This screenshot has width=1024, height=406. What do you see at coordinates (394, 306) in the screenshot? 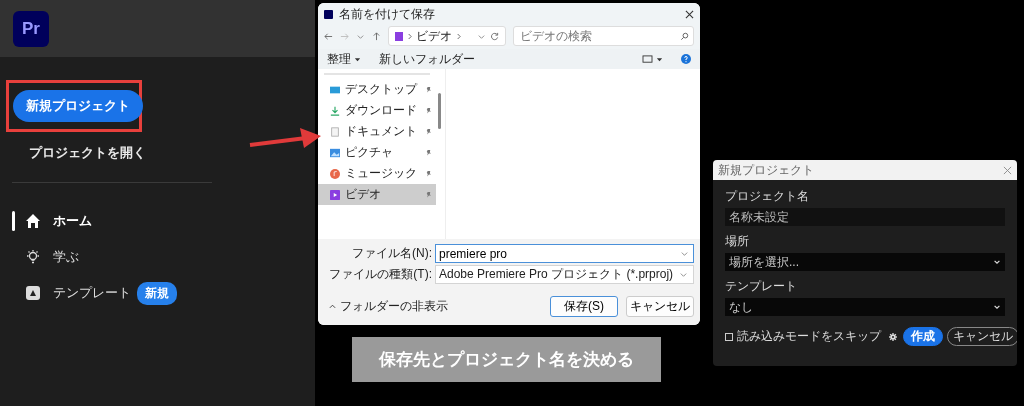
I see `hide-folders-toggle: フォルダーの非表示` at bounding box center [394, 306].